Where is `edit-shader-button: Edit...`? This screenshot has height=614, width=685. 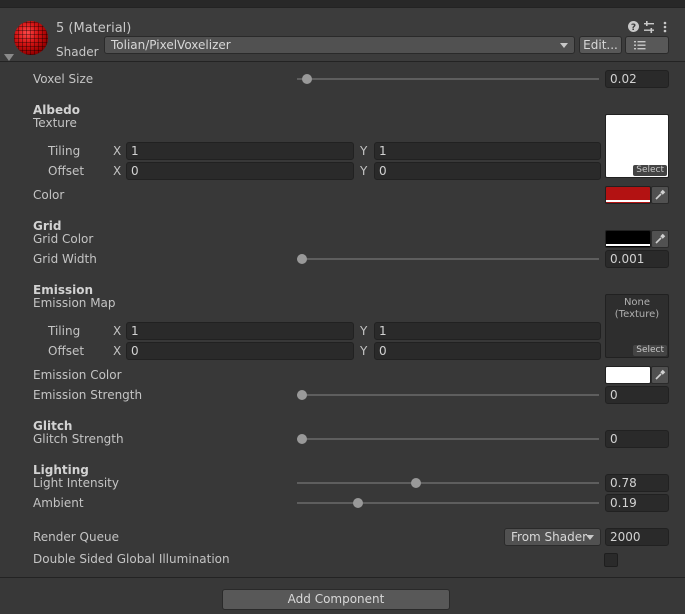
edit-shader-button: Edit... is located at coordinates (600, 45).